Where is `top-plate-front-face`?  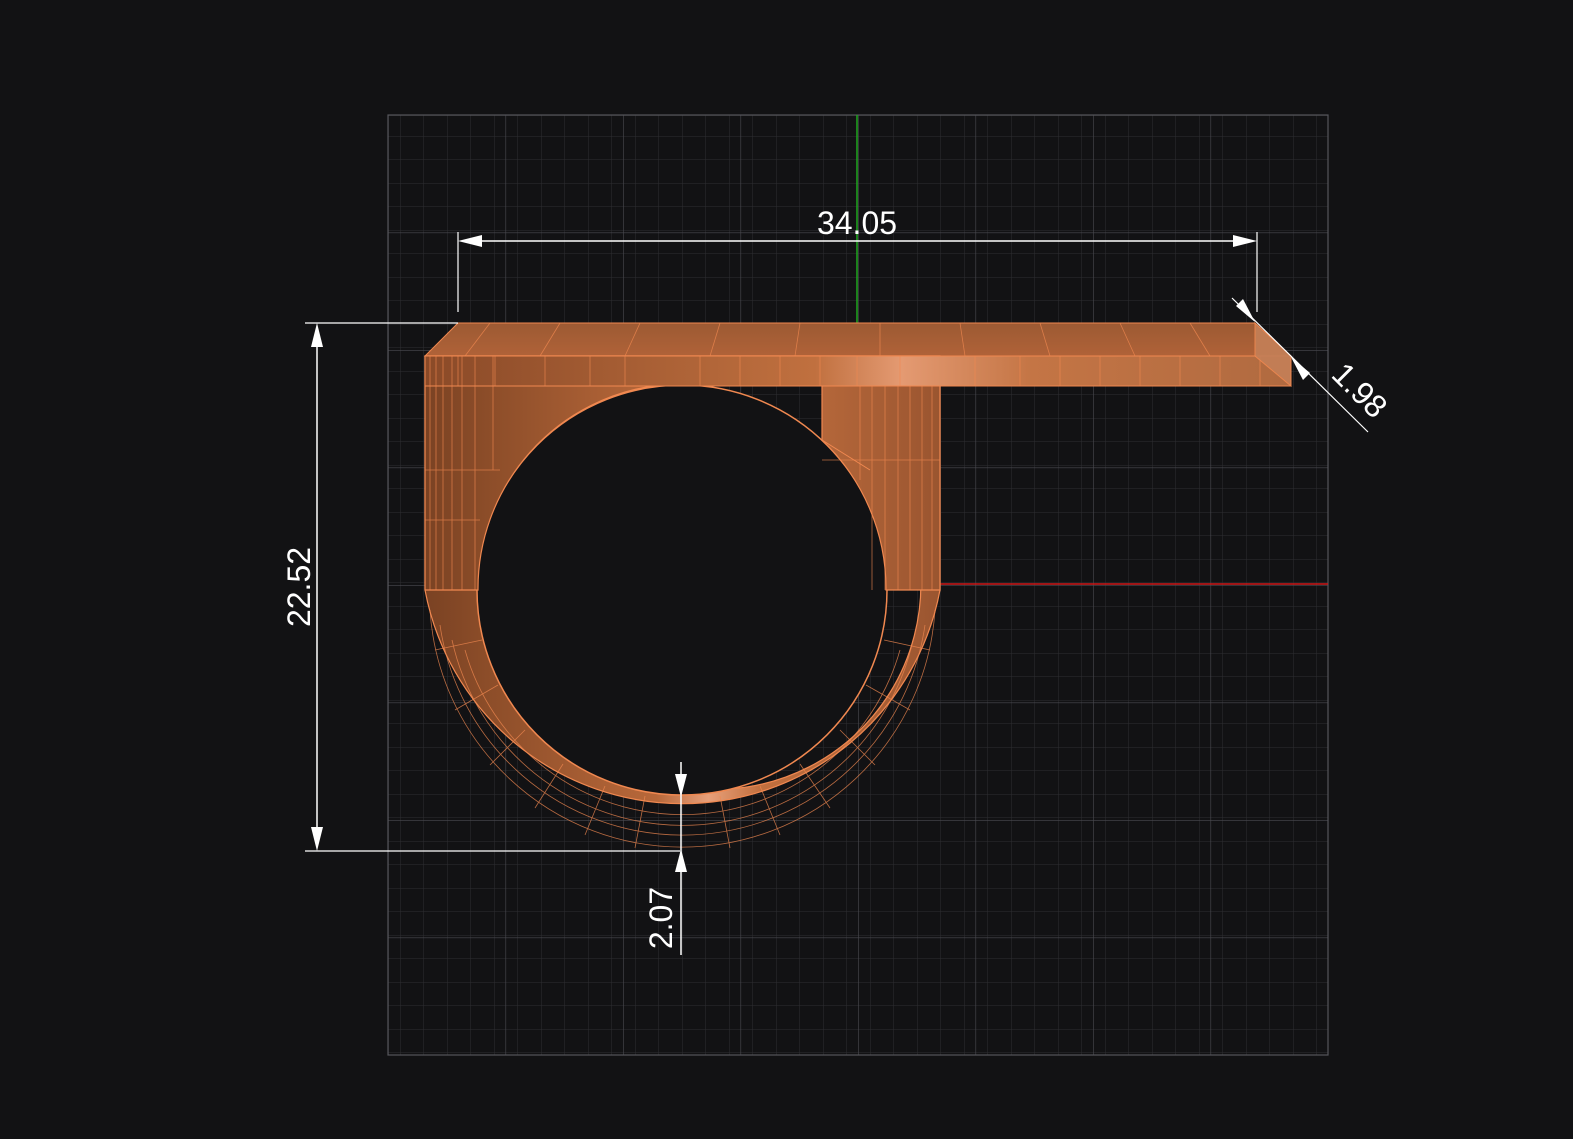 top-plate-front-face is located at coordinates (858, 371).